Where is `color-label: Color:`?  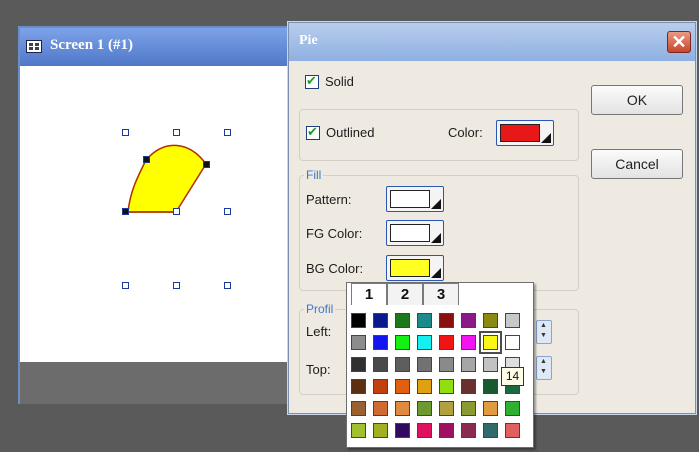 color-label: Color: is located at coordinates (465, 132).